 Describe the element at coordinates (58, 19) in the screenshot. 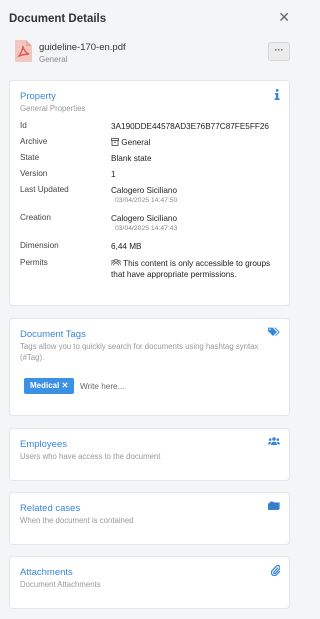

I see `panel-title: Document Details` at that location.